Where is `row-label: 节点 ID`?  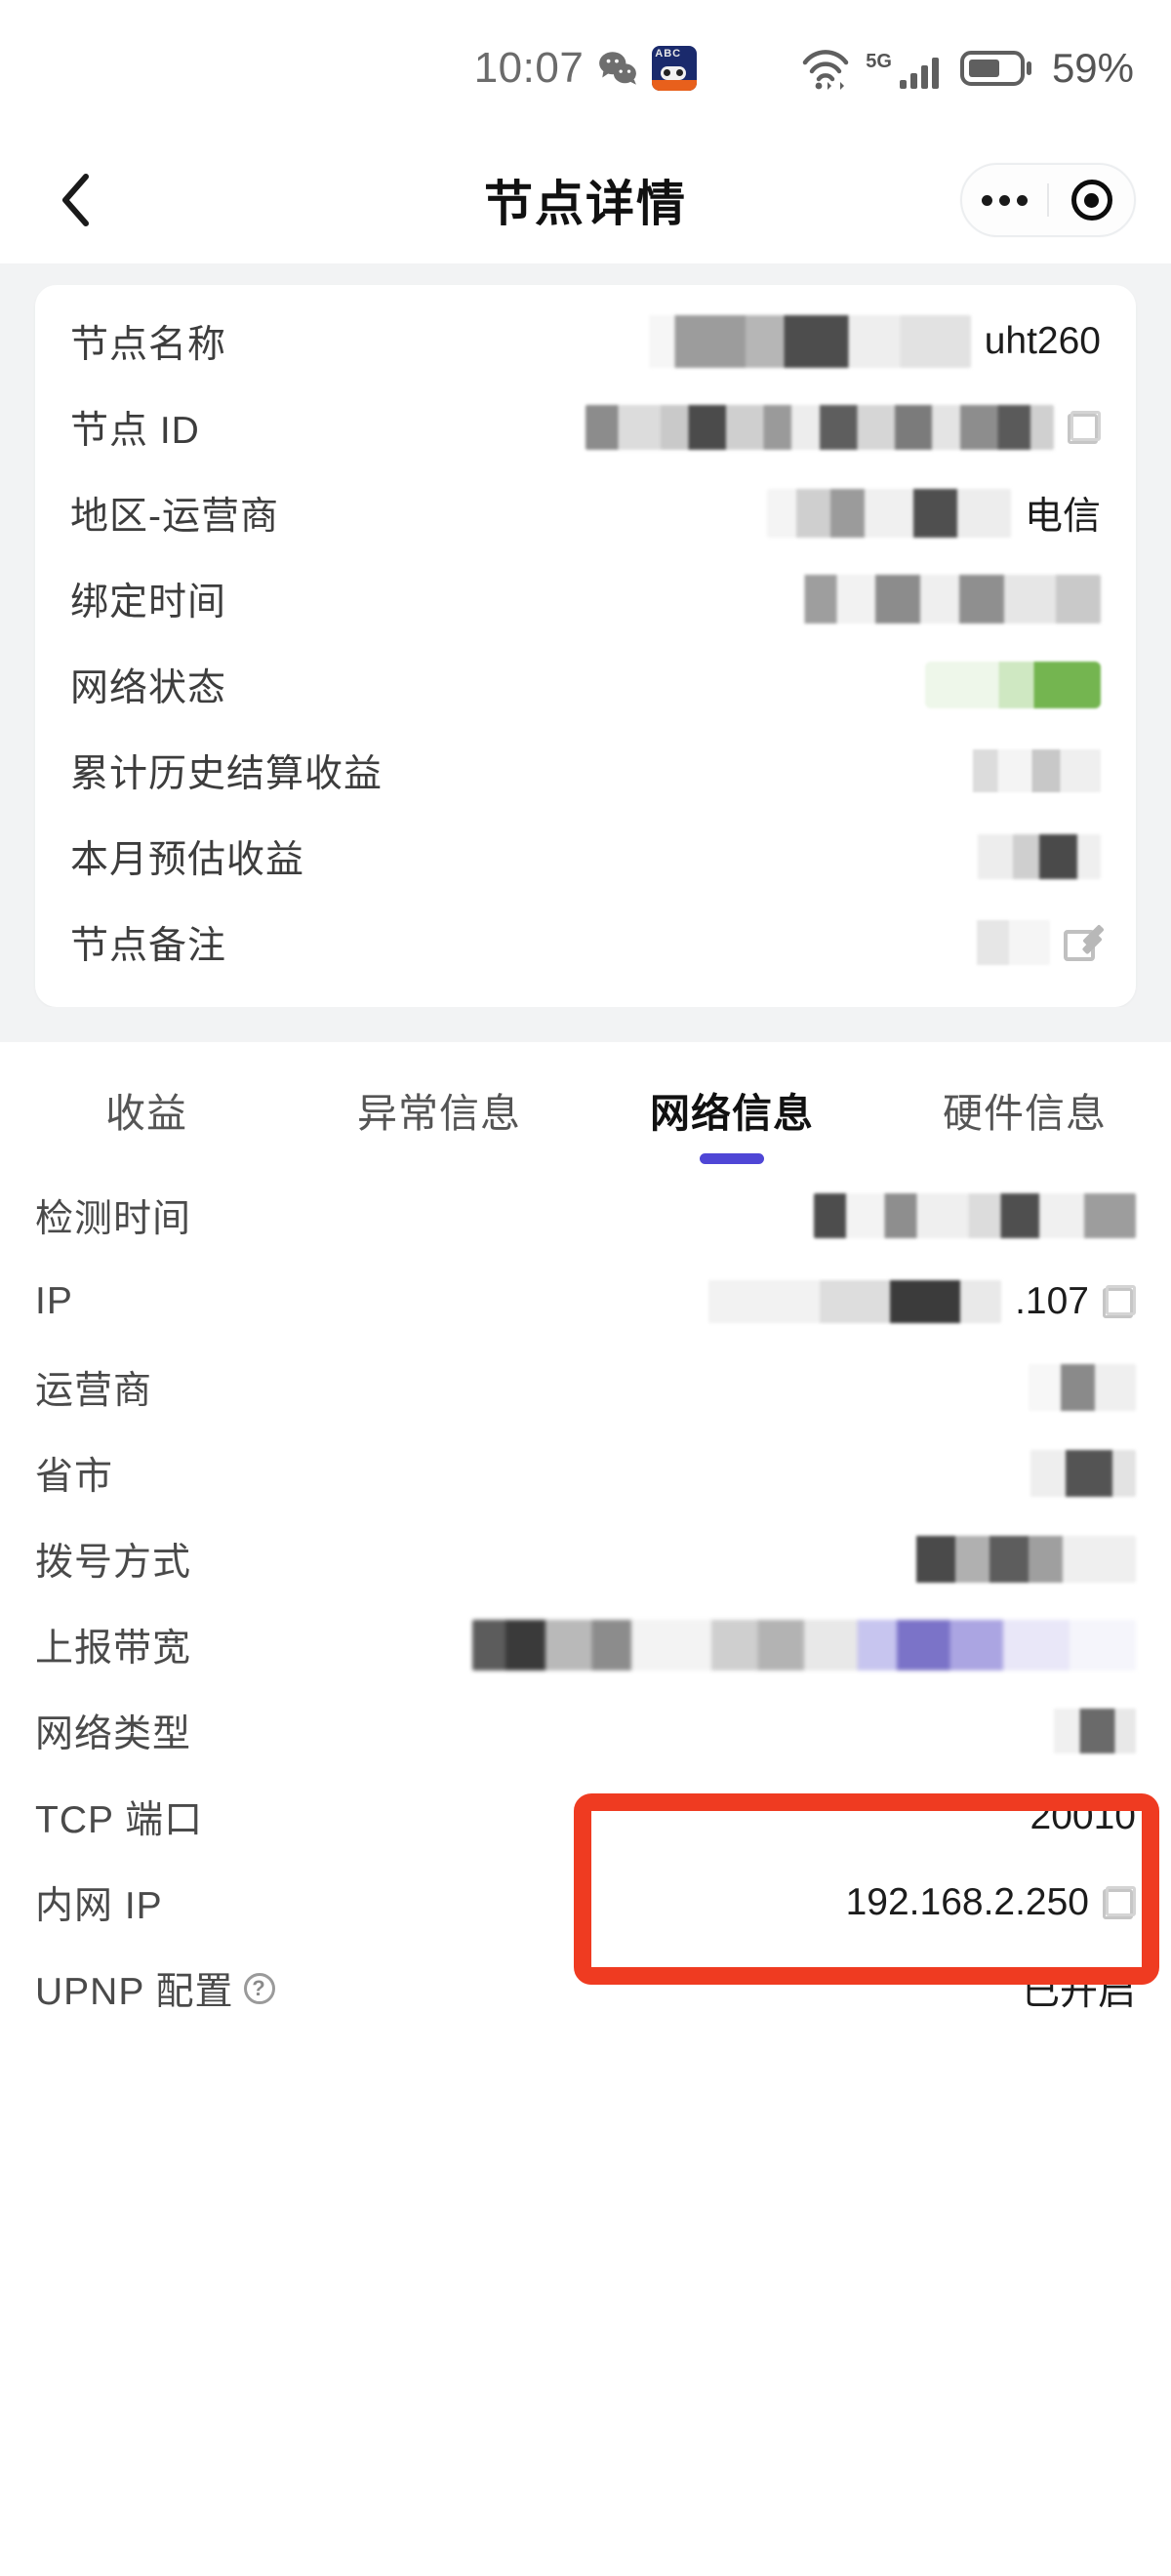
row-label: 节点 ID is located at coordinates (135, 431).